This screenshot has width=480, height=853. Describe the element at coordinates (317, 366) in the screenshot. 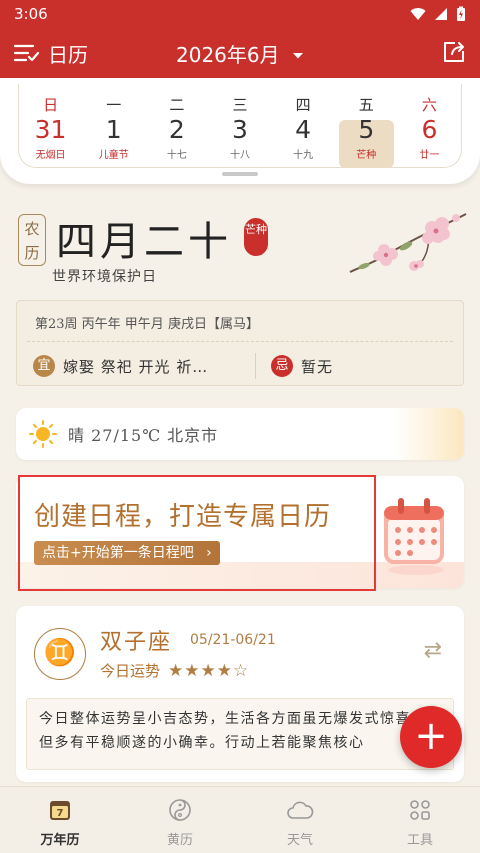

I see `ji-text: 暂无` at that location.